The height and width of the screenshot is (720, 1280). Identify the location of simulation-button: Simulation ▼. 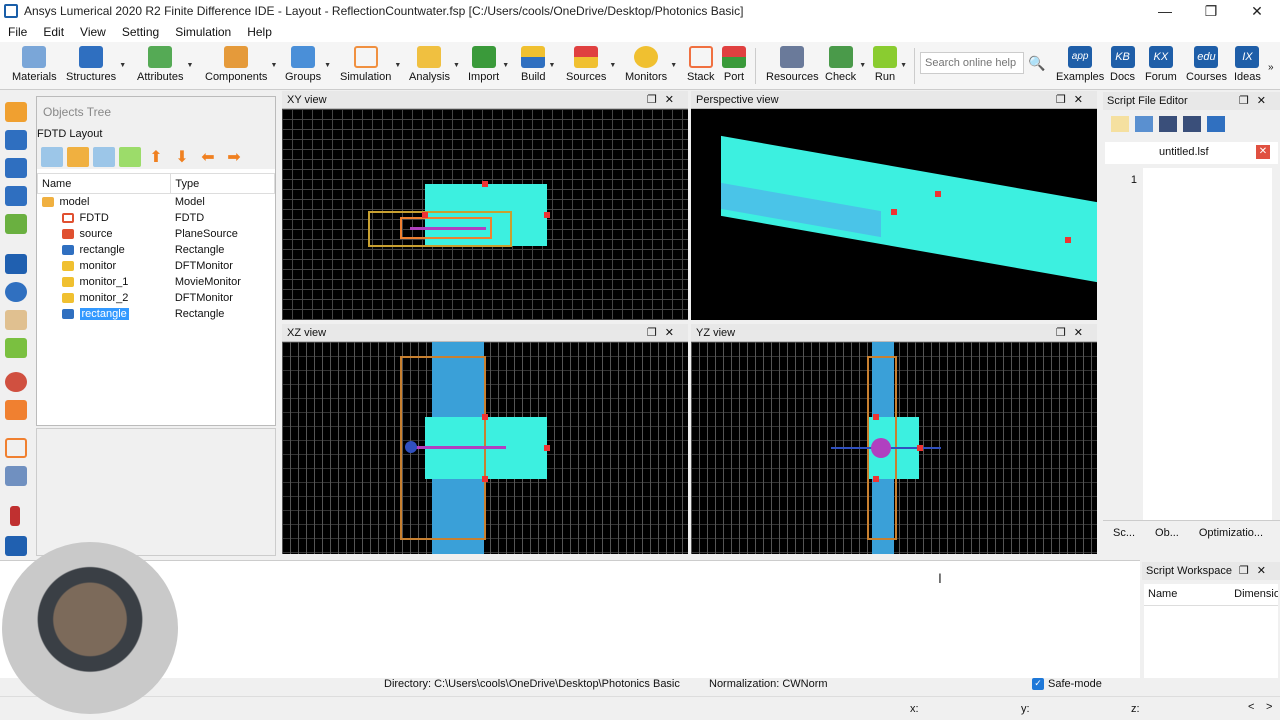
(370, 67).